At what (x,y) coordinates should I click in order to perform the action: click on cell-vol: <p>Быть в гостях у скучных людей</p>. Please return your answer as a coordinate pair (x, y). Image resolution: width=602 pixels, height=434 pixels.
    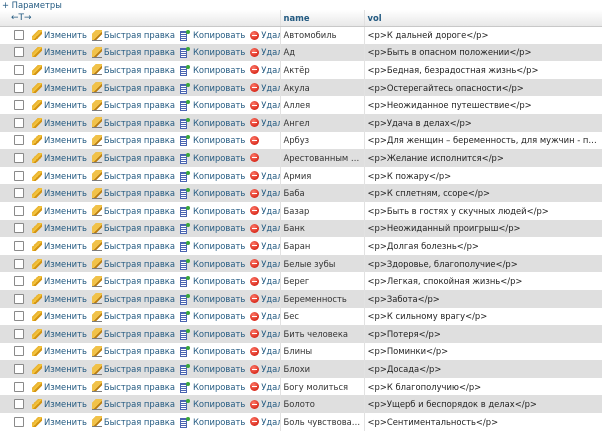
    Looking at the image, I should click on (483, 210).